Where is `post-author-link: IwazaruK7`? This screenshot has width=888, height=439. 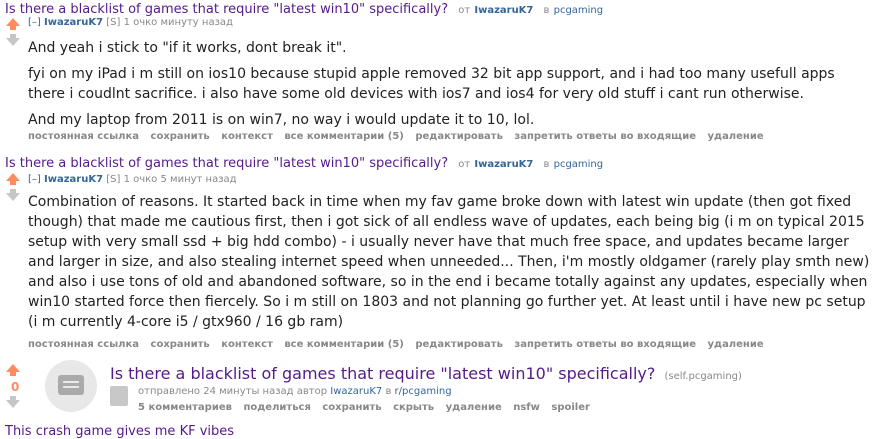
post-author-link: IwazaruK7 is located at coordinates (356, 391).